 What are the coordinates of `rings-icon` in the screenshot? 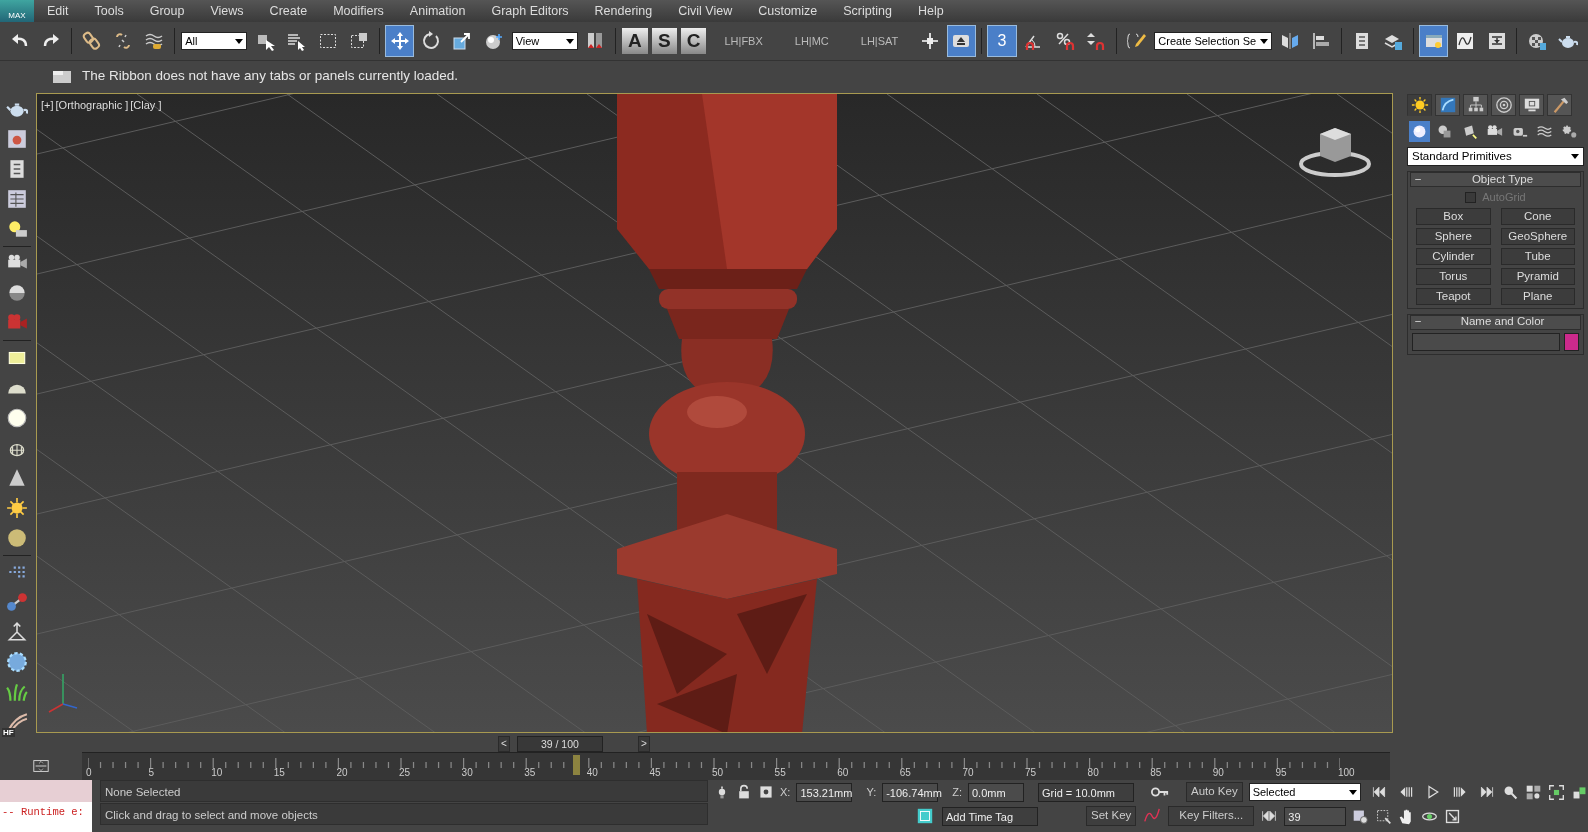 It's located at (1503, 105).